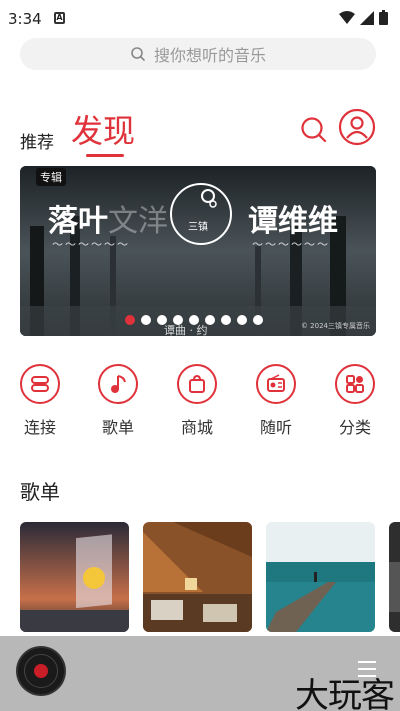 The width and height of the screenshot is (400, 711). What do you see at coordinates (354, 427) in the screenshot?
I see `quick-label: 分类` at bounding box center [354, 427].